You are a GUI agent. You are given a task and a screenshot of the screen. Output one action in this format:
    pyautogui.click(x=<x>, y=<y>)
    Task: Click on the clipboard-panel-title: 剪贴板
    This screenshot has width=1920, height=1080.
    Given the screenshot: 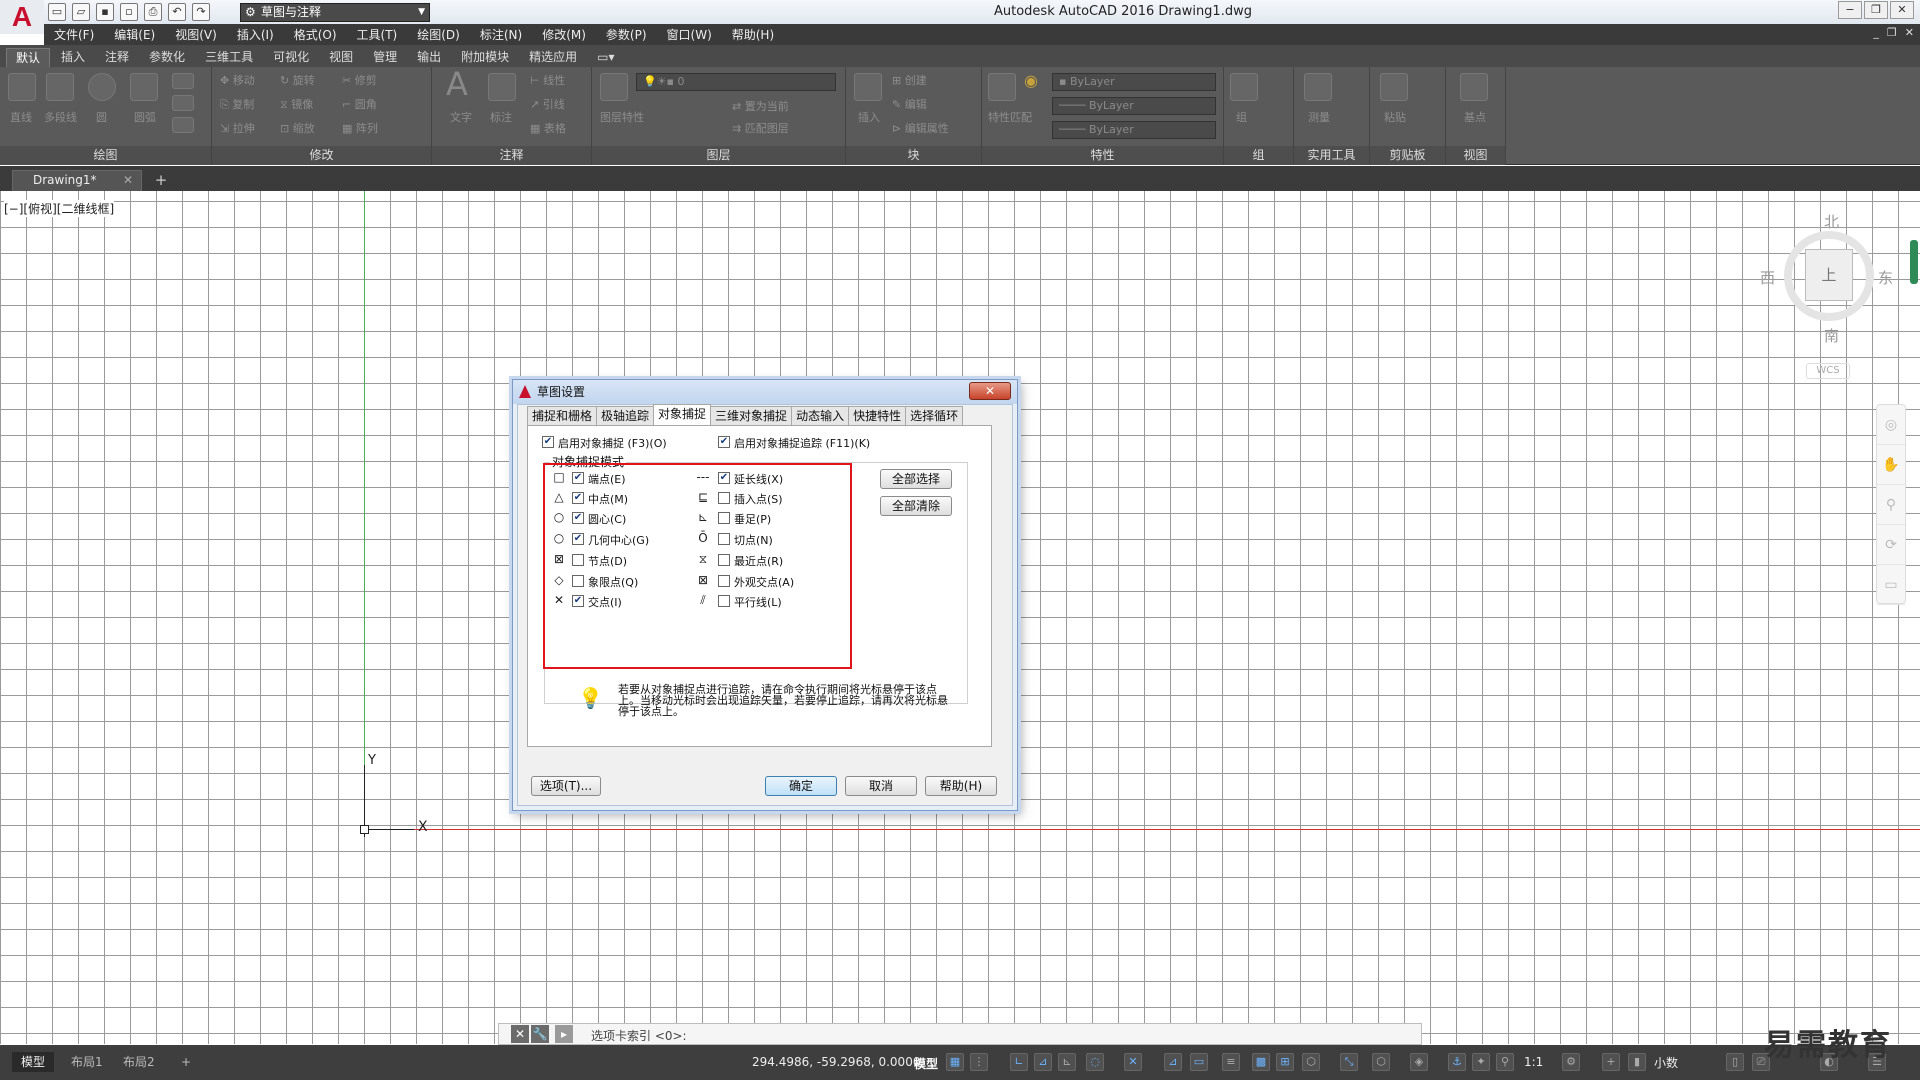 What is the action you would take?
    pyautogui.click(x=1407, y=155)
    